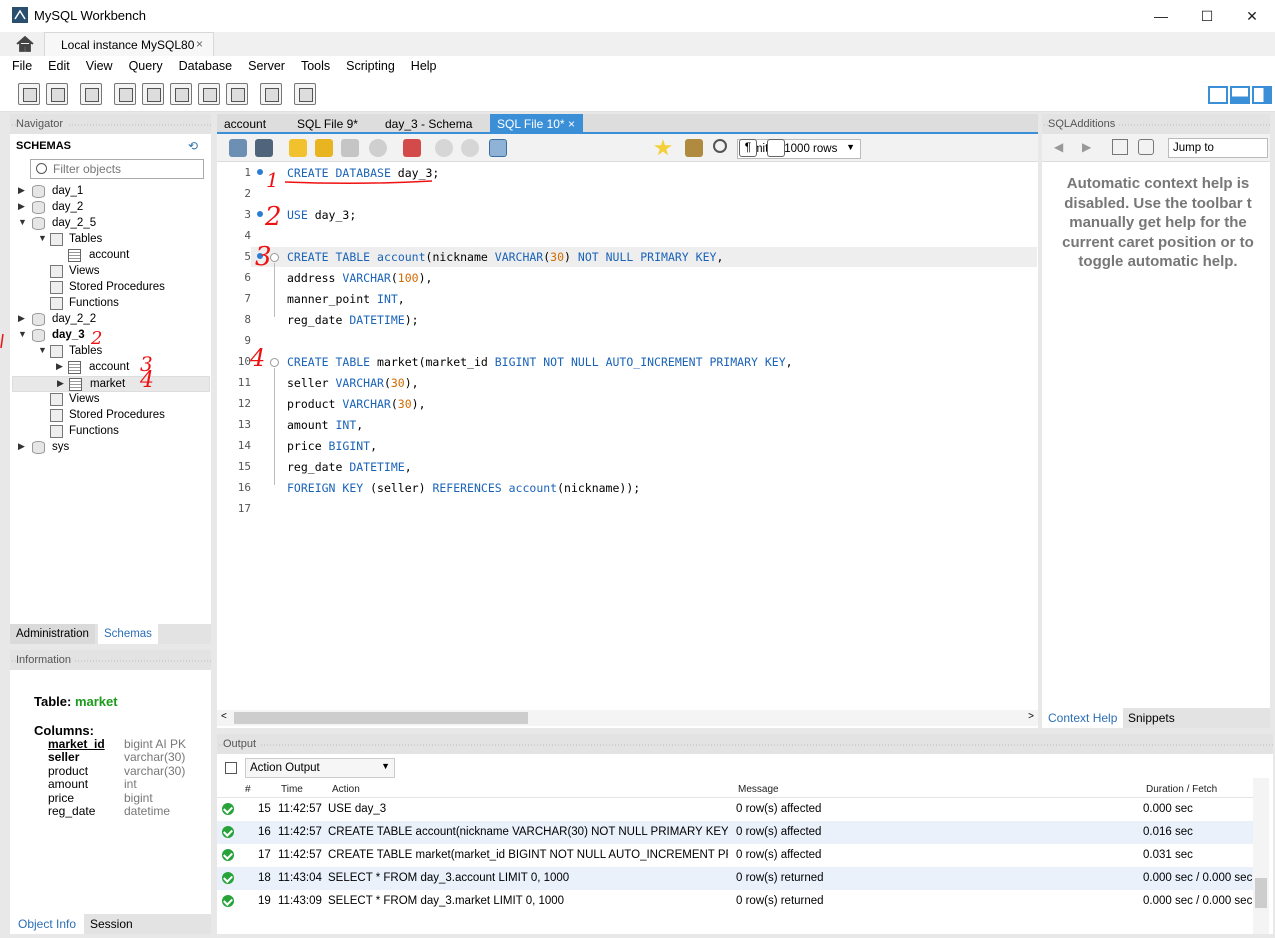 This screenshot has height=938, width=1275. Describe the element at coordinates (264, 832) in the screenshot. I see `row-number: 16` at that location.